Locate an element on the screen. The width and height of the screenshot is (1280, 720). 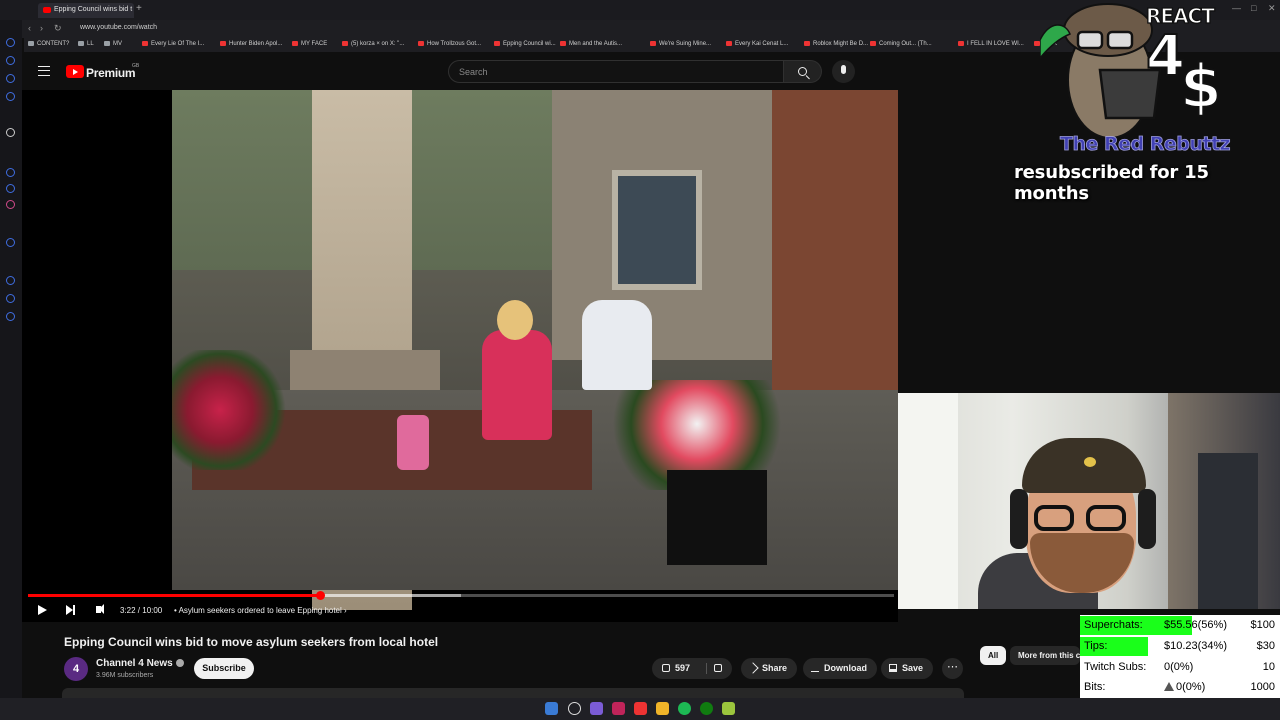
xbox-icon is located at coordinates (706, 708).